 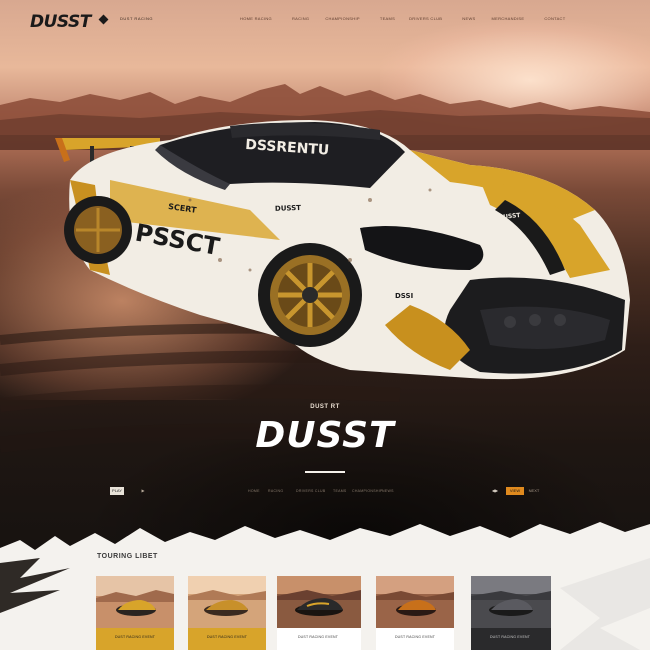 What do you see at coordinates (325, 435) in the screenshot?
I see `hero-title: DUSST` at bounding box center [325, 435].